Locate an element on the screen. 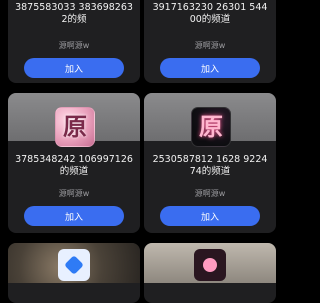  channel-card: 3917163230 26301 54400的频道 源啊源w 加入 is located at coordinates (210, 41).